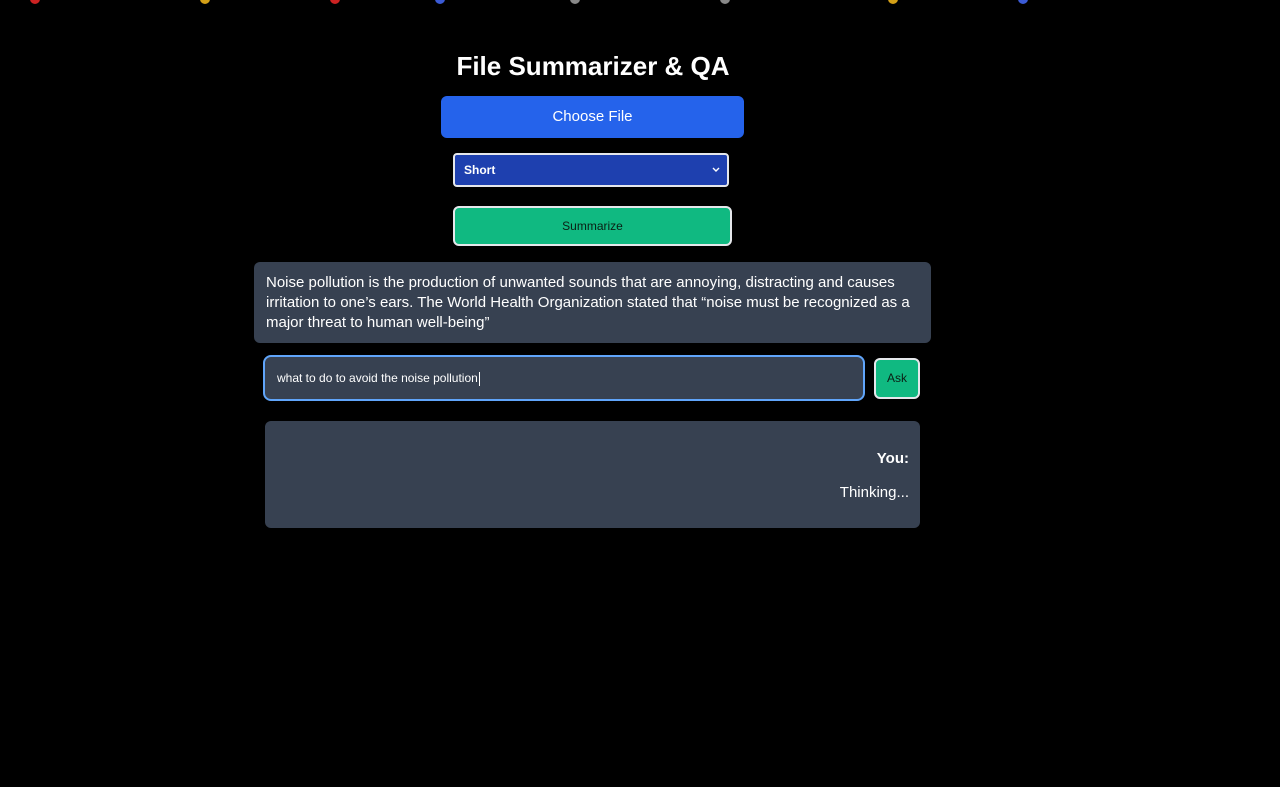 This screenshot has width=1280, height=787. Describe the element at coordinates (892, 458) in the screenshot. I see `chat-sender-label: You:` at that location.